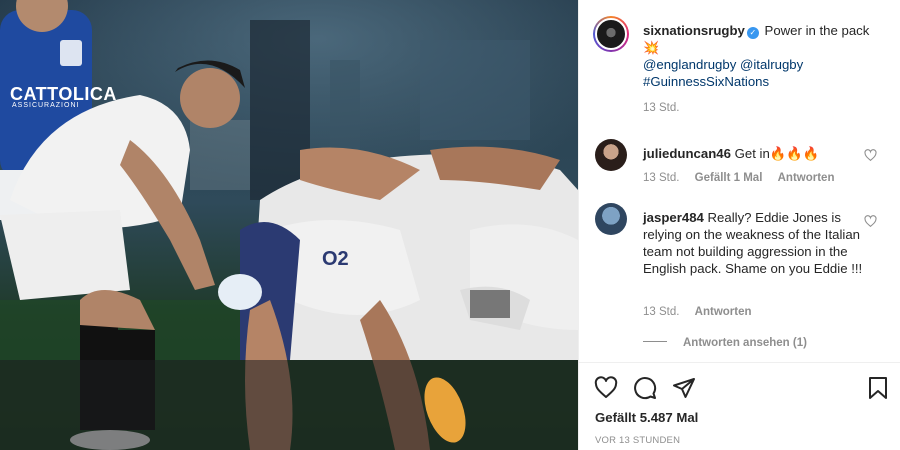 This screenshot has width=900, height=450. Describe the element at coordinates (768, 108) in the screenshot. I see `caption-time: 13 Std.` at that location.